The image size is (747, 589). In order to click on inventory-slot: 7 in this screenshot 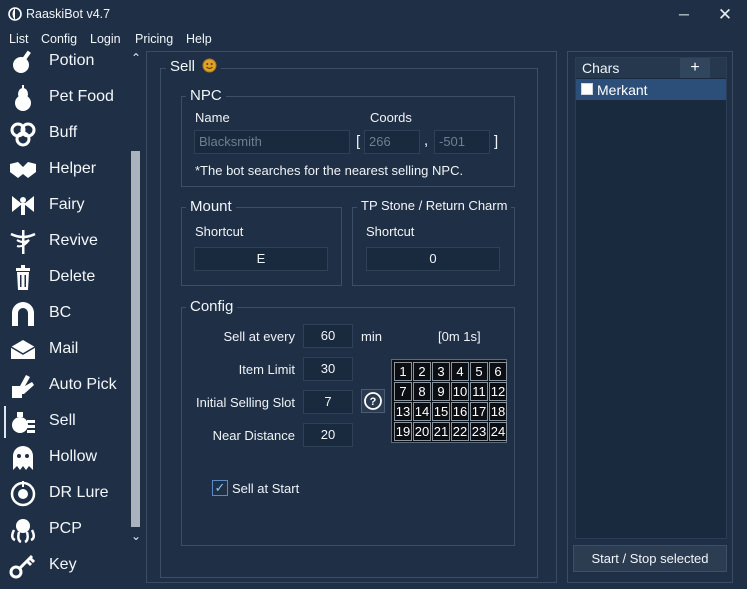, I will do `click(403, 391)`.